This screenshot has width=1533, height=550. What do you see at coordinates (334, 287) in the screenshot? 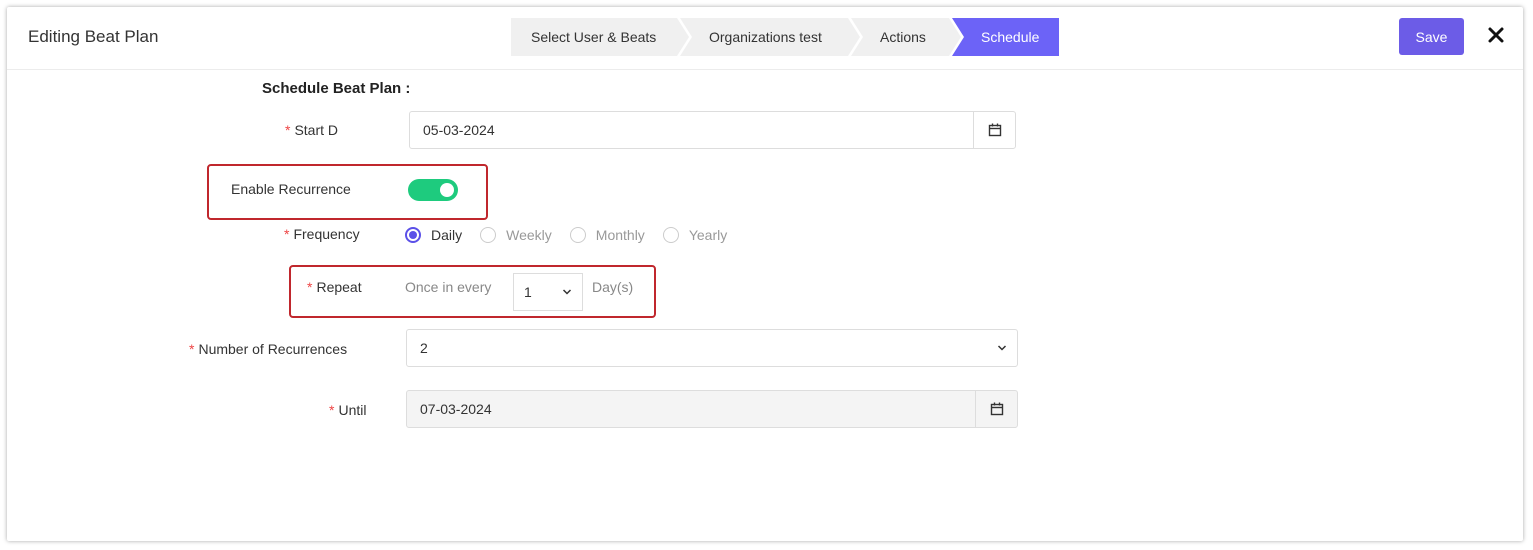
I see `repeat-label: * Repeat` at bounding box center [334, 287].